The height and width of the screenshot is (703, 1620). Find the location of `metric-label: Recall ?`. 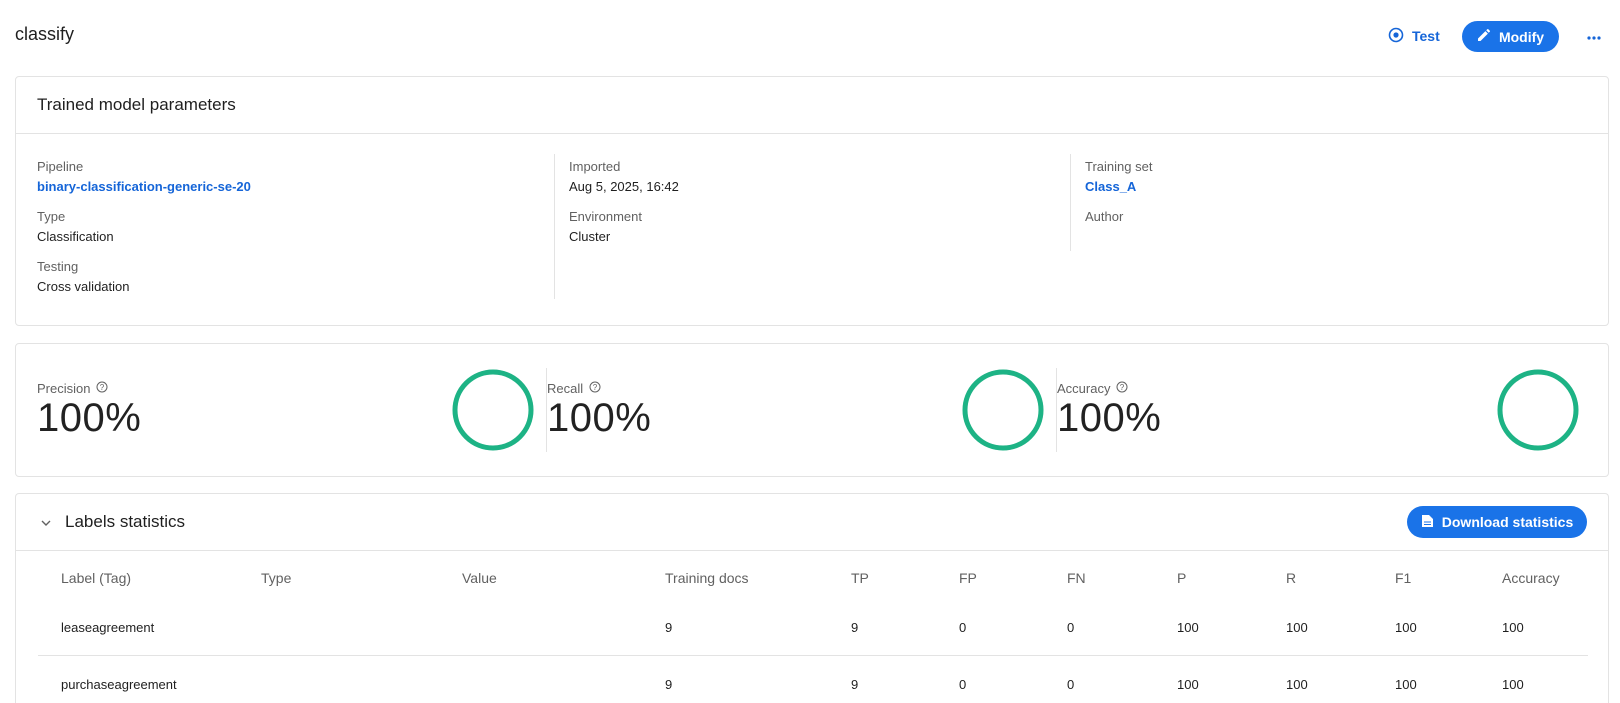

metric-label: Recall ? is located at coordinates (574, 388).